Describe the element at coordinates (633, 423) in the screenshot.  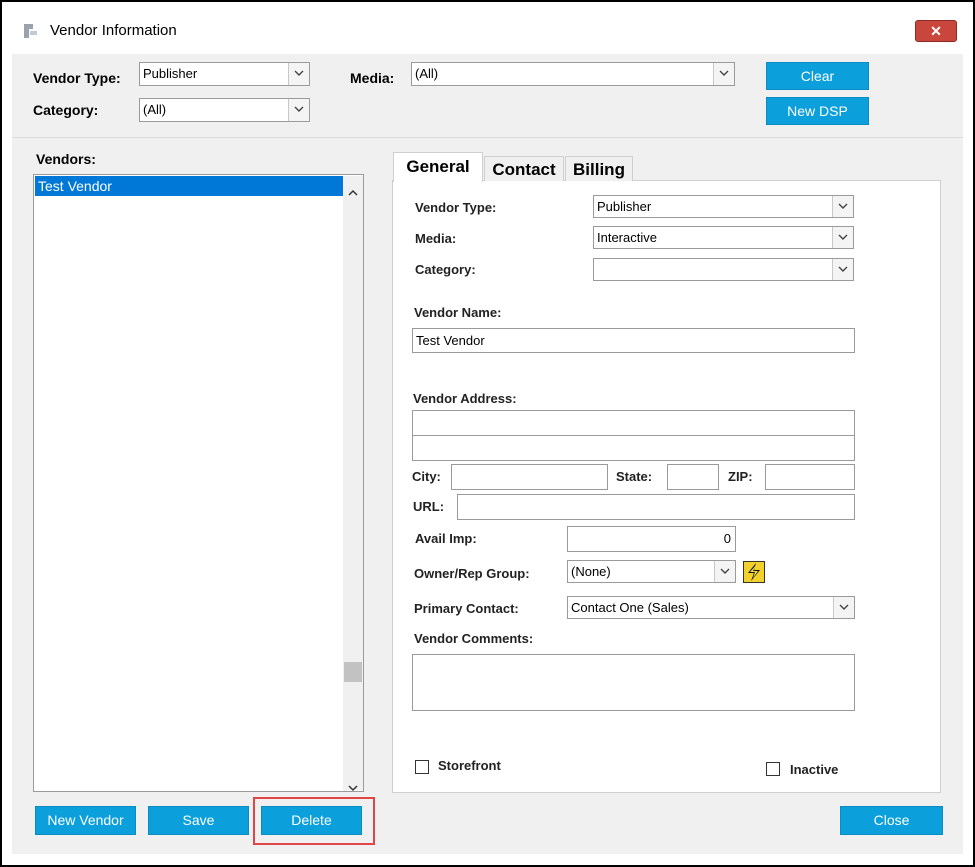
I see `address-line1-input` at that location.